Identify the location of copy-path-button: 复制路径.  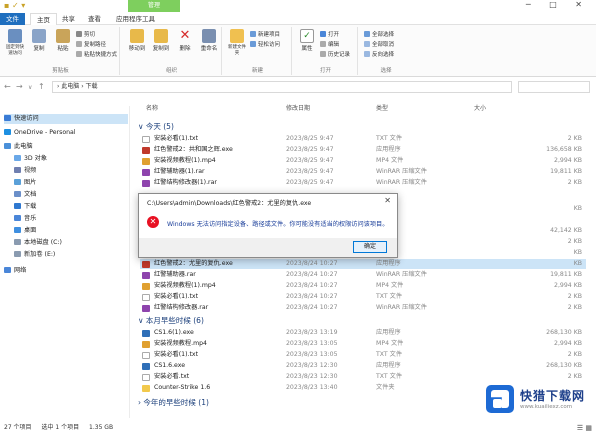
(91, 45).